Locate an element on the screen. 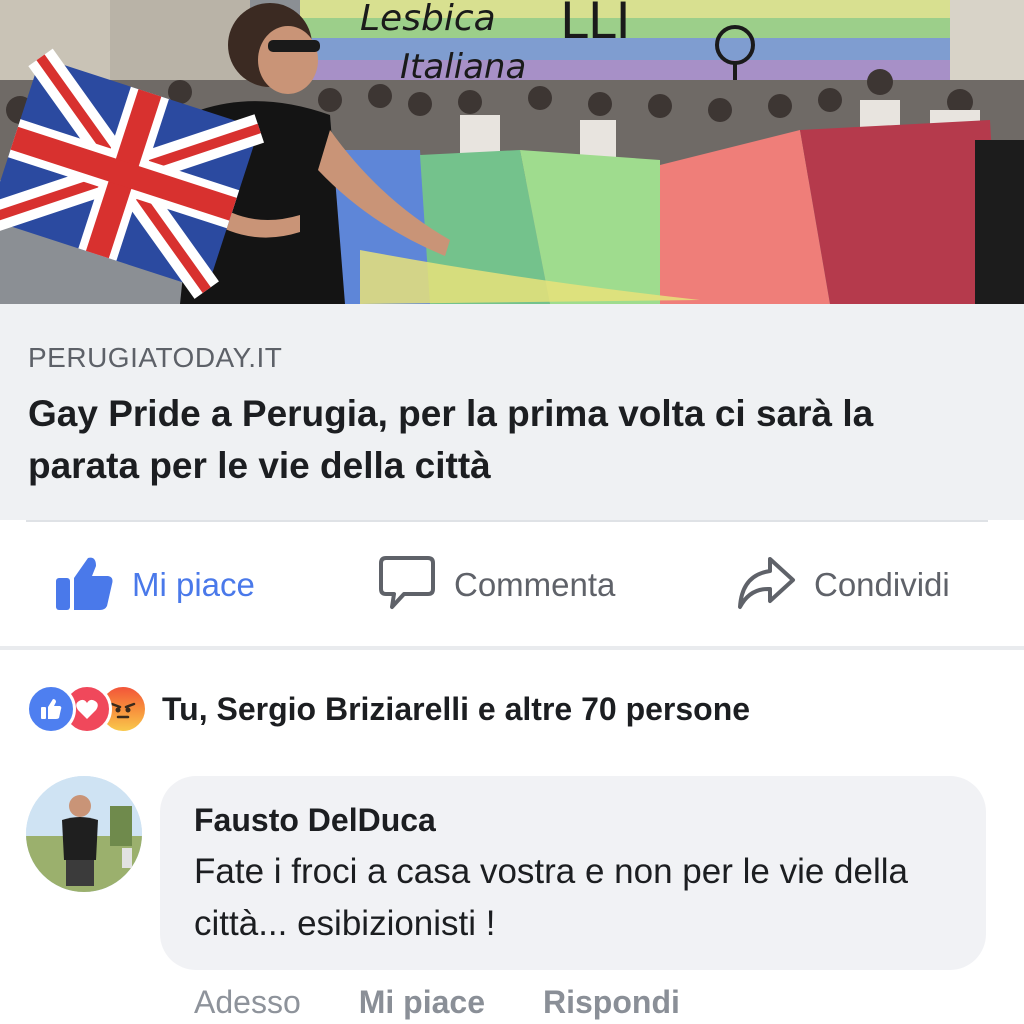 The image size is (1024, 1024). comment-button-label: Commenta is located at coordinates (535, 584).